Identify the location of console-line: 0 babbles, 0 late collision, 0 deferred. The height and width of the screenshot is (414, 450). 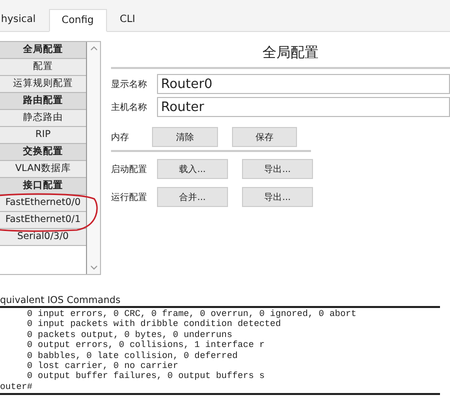
(132, 356).